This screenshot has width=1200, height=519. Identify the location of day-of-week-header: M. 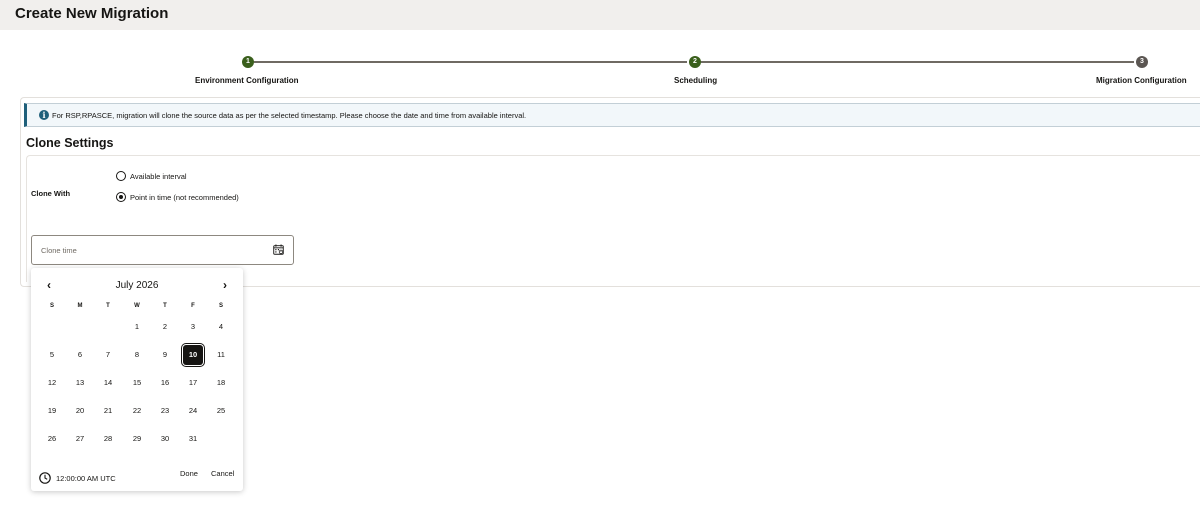
(80, 306).